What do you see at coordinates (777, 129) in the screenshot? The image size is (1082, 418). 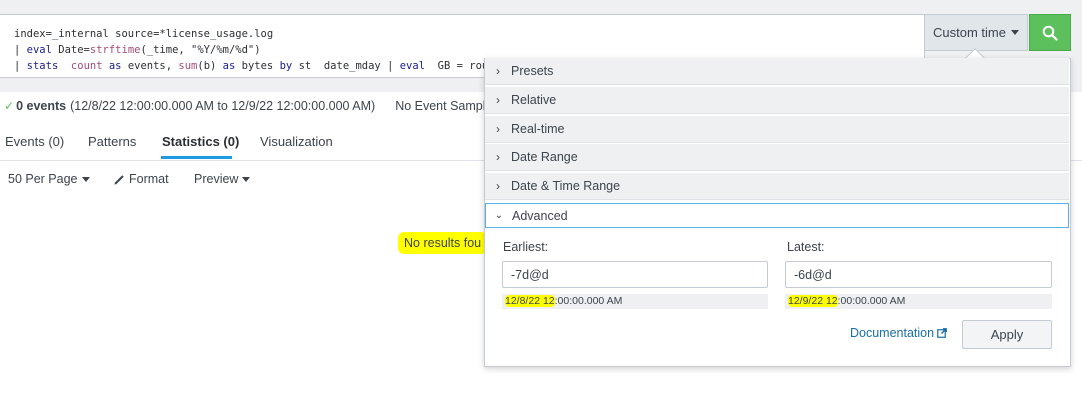 I see `accordion-real-time: › Real-time` at bounding box center [777, 129].